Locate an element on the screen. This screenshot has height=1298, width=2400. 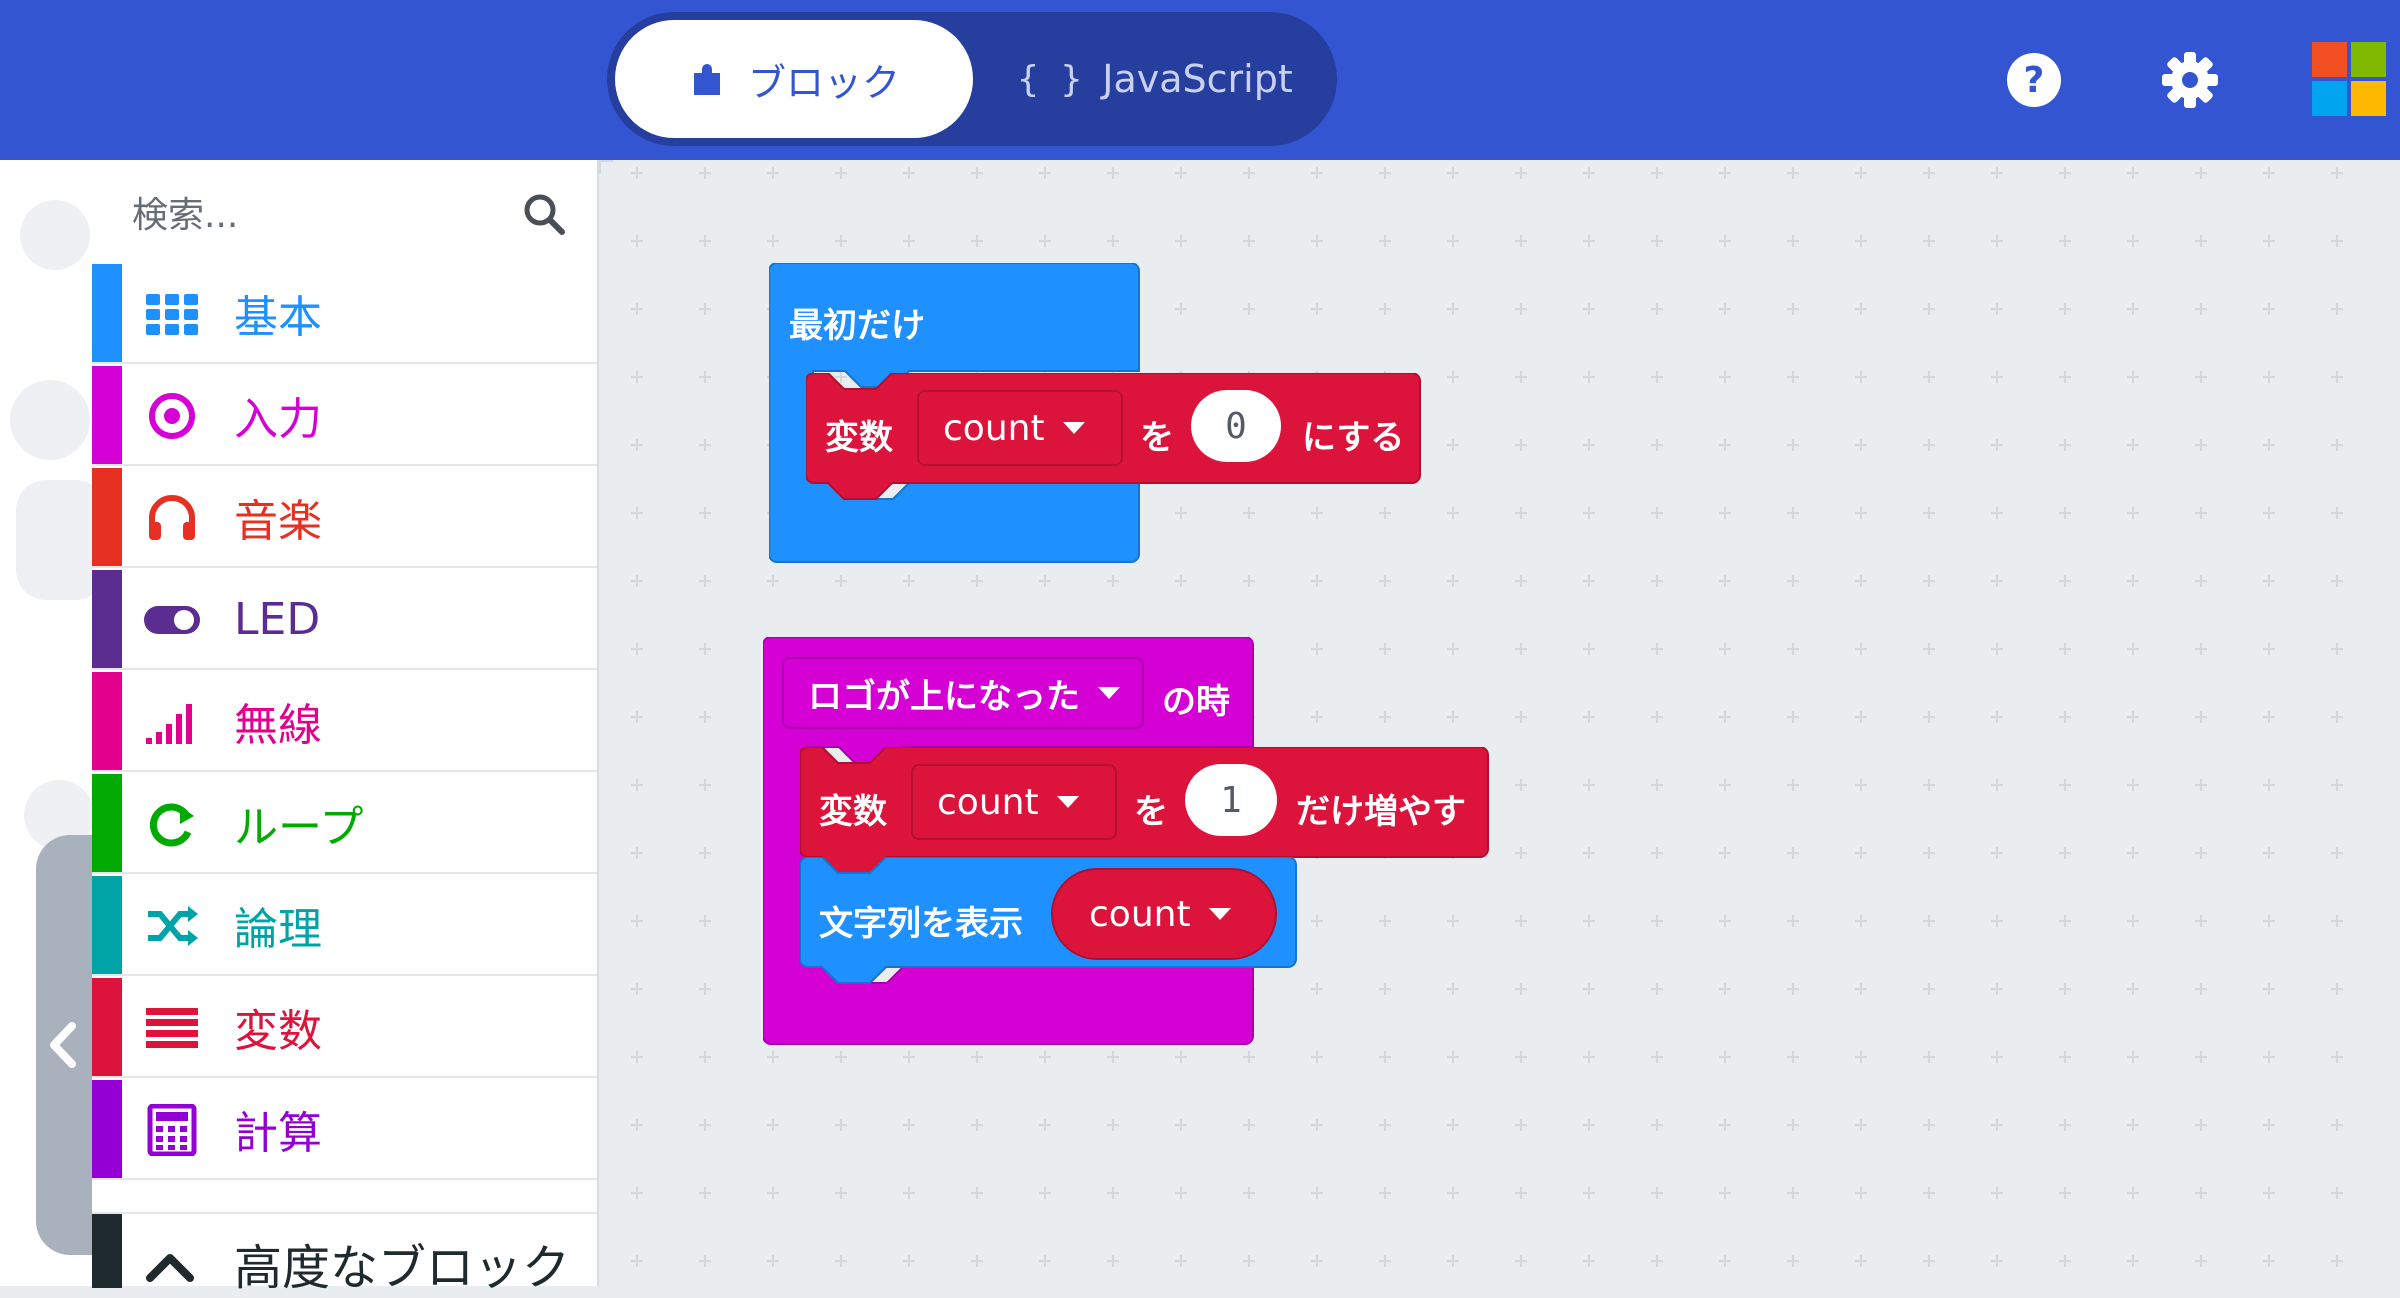
set-variable-prefix: 変数 is located at coordinates (859, 438).